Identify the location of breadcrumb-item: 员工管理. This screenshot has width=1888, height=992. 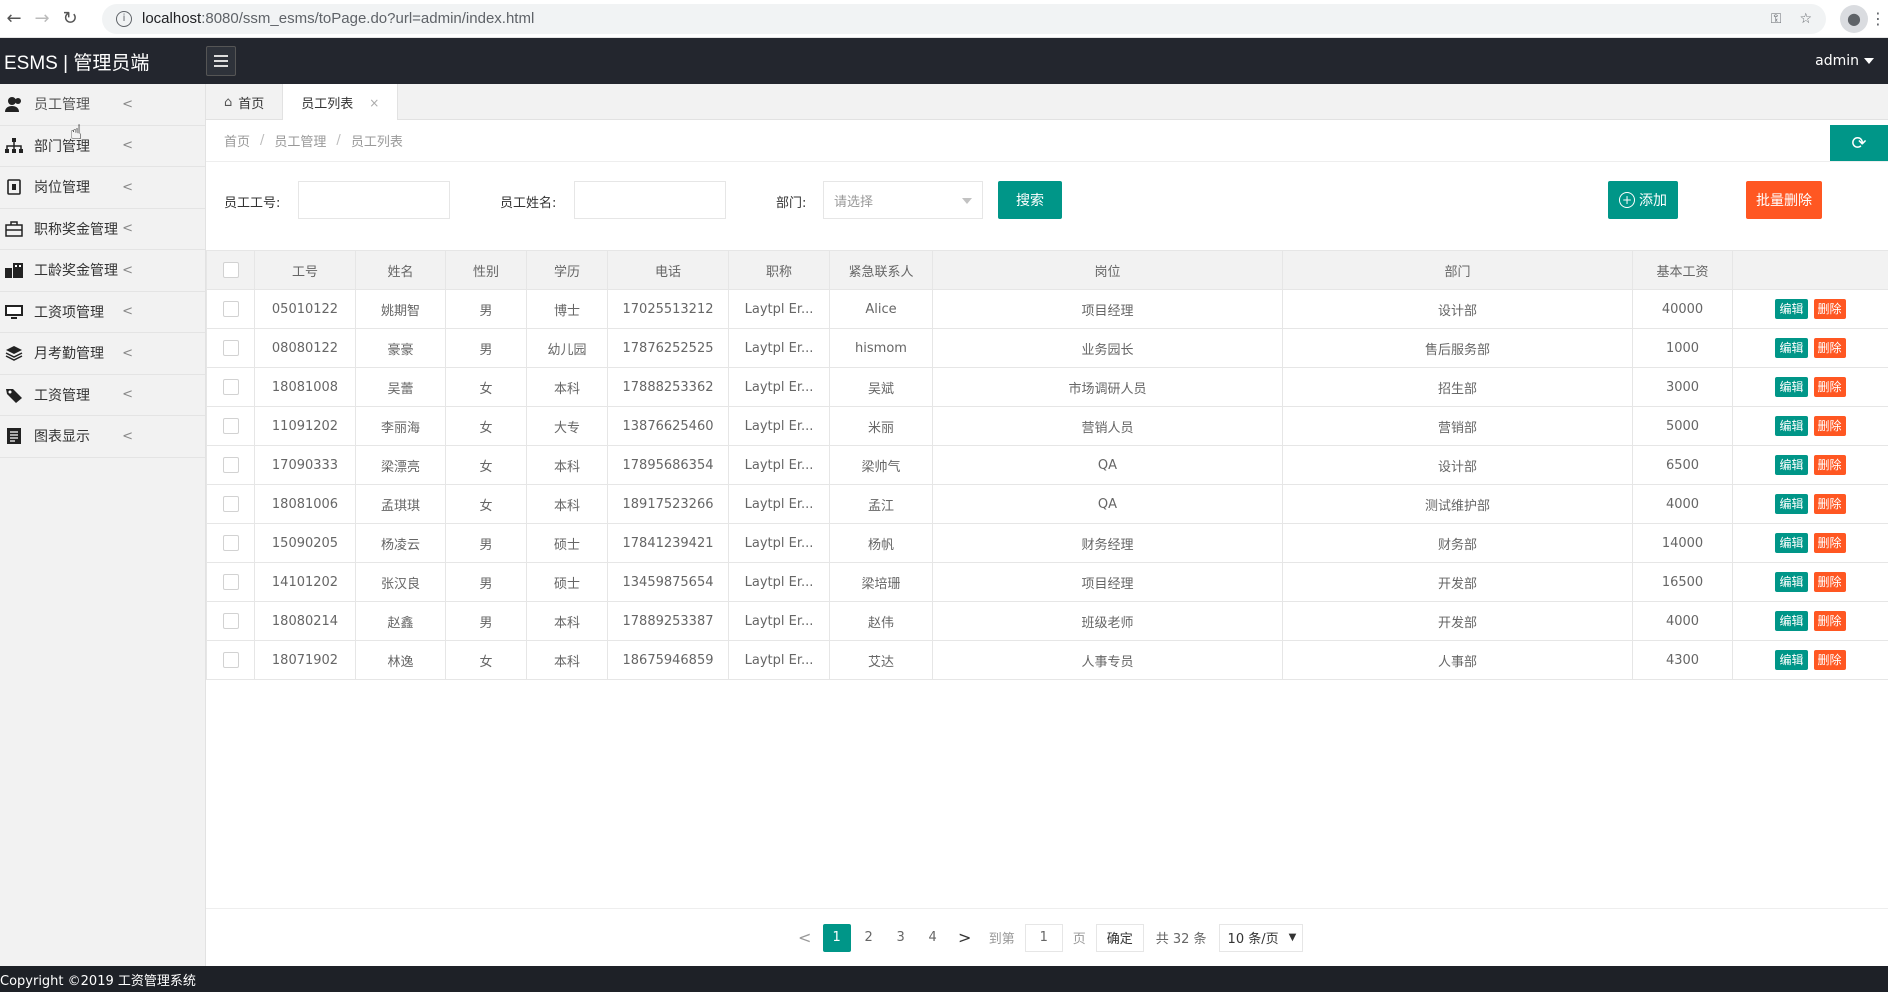
(300, 140).